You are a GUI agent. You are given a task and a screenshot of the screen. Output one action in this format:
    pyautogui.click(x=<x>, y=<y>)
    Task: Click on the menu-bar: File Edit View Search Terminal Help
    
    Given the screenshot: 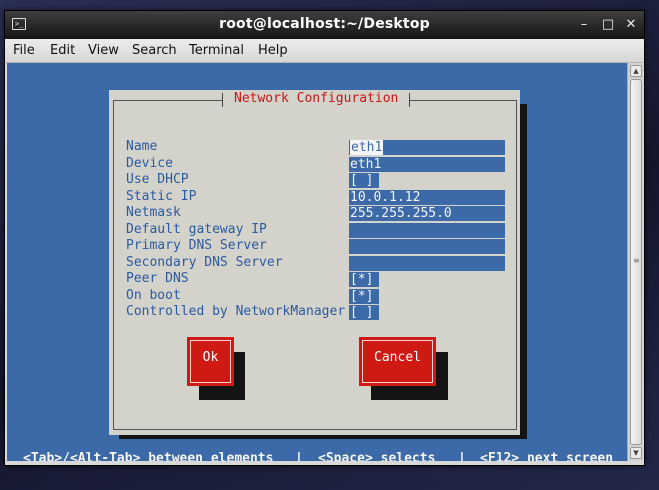 What is the action you would take?
    pyautogui.click(x=324, y=51)
    